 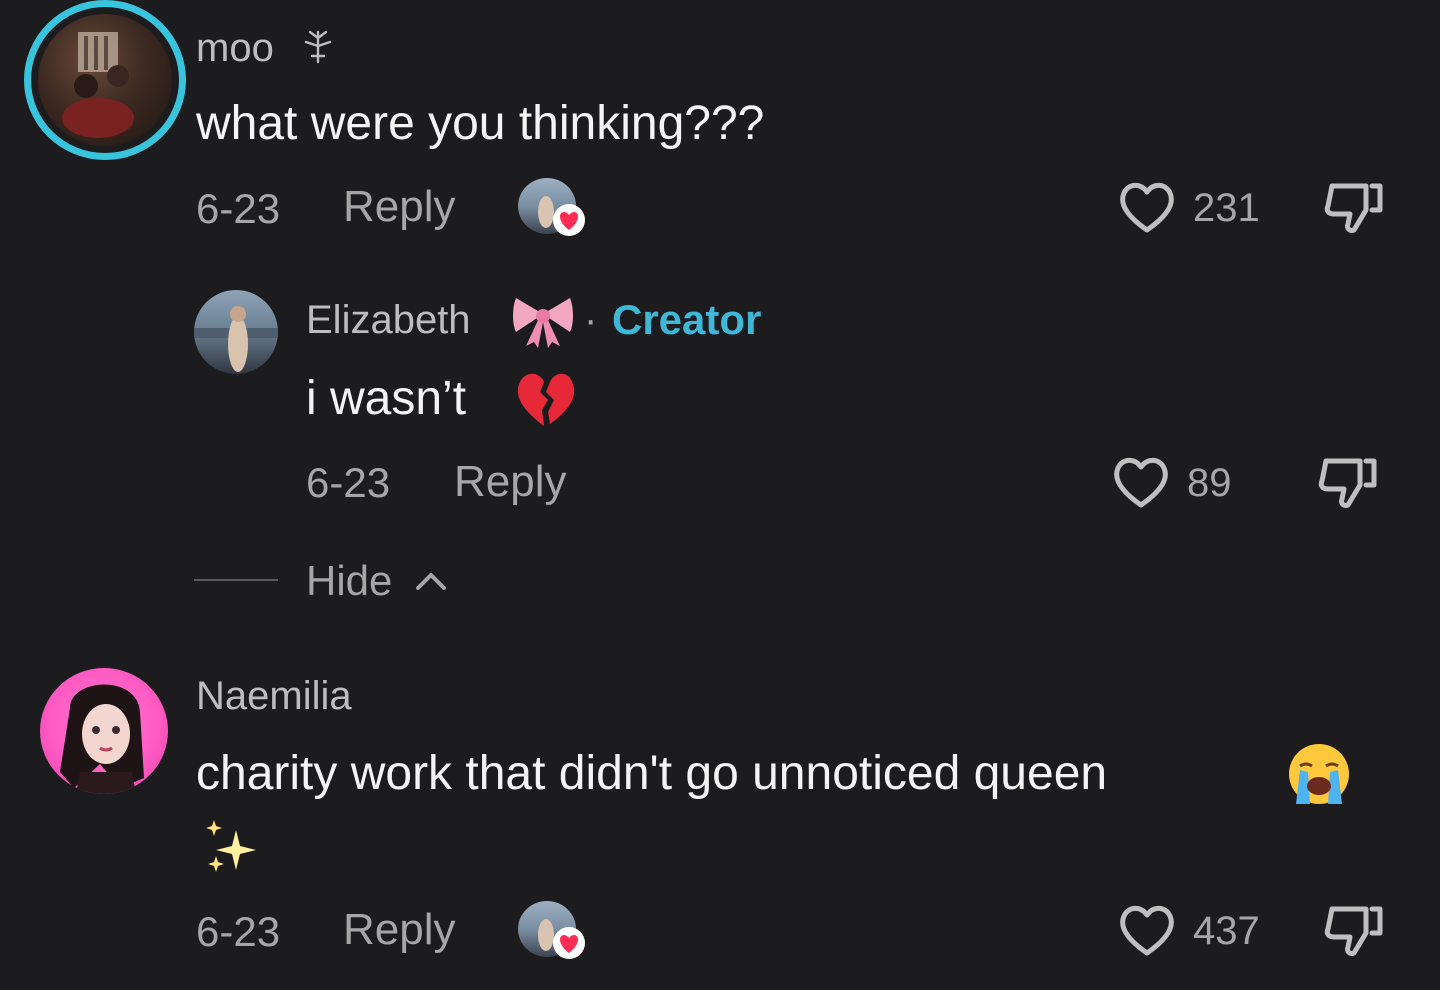 I want to click on comment-text: what were you thinking???, so click(x=480, y=123).